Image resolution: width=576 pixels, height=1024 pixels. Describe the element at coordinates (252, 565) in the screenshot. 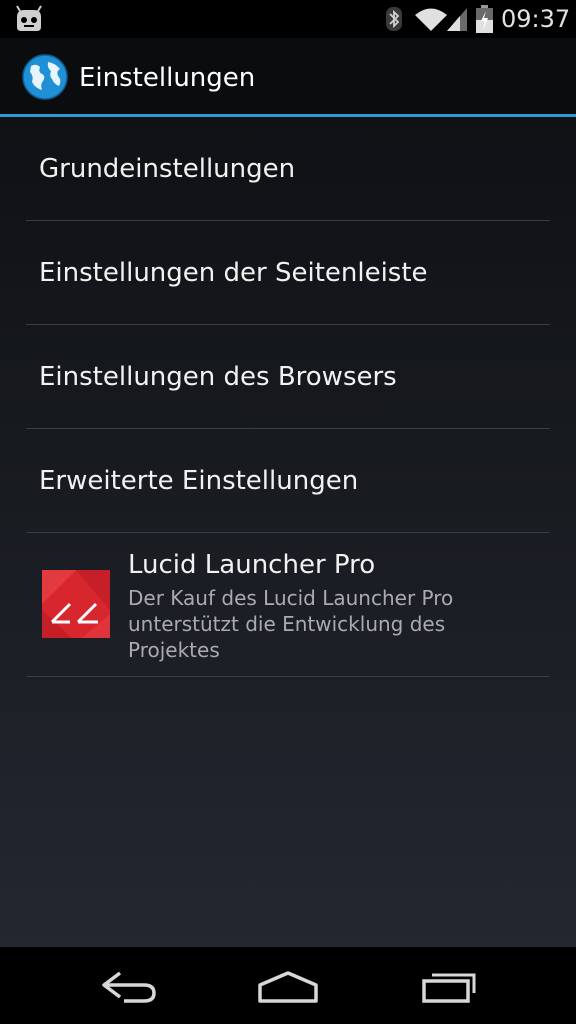

I see `promo-title: Lucid Launcher Pro` at that location.